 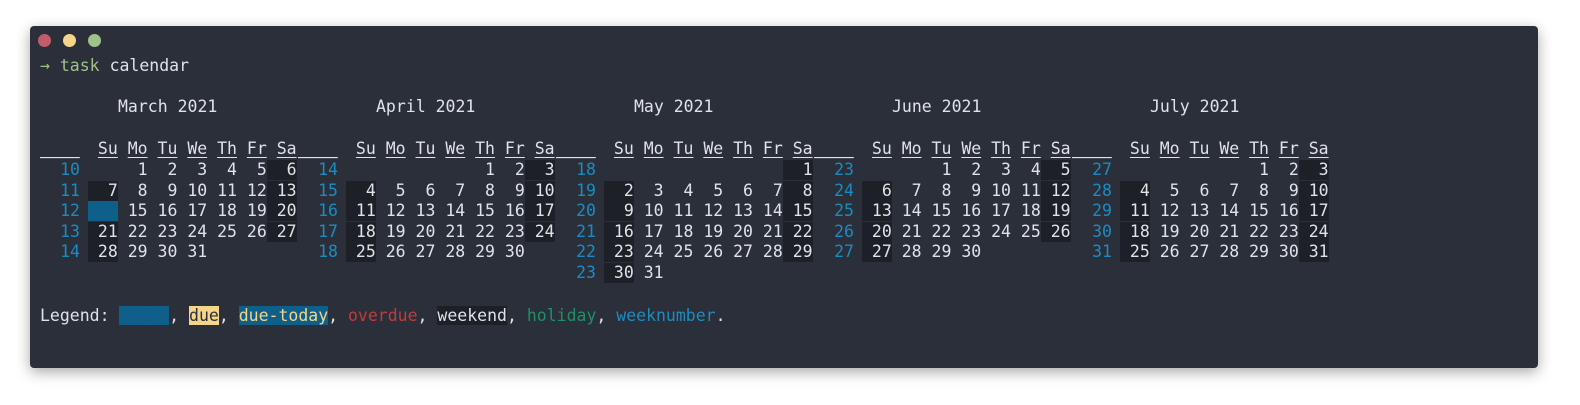 What do you see at coordinates (539, 190) in the screenshot?
I see `day-cell: 10` at bounding box center [539, 190].